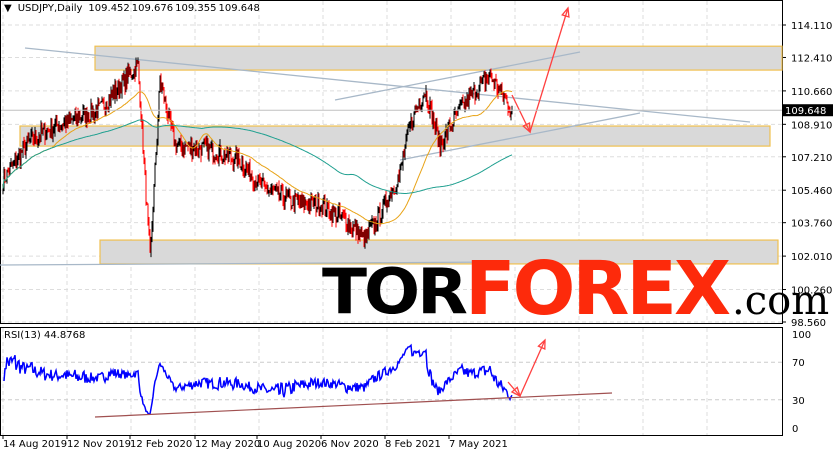 The width and height of the screenshot is (834, 456). What do you see at coordinates (350, 444) in the screenshot?
I see `time-axis-label: 6 Nov 2020` at bounding box center [350, 444].